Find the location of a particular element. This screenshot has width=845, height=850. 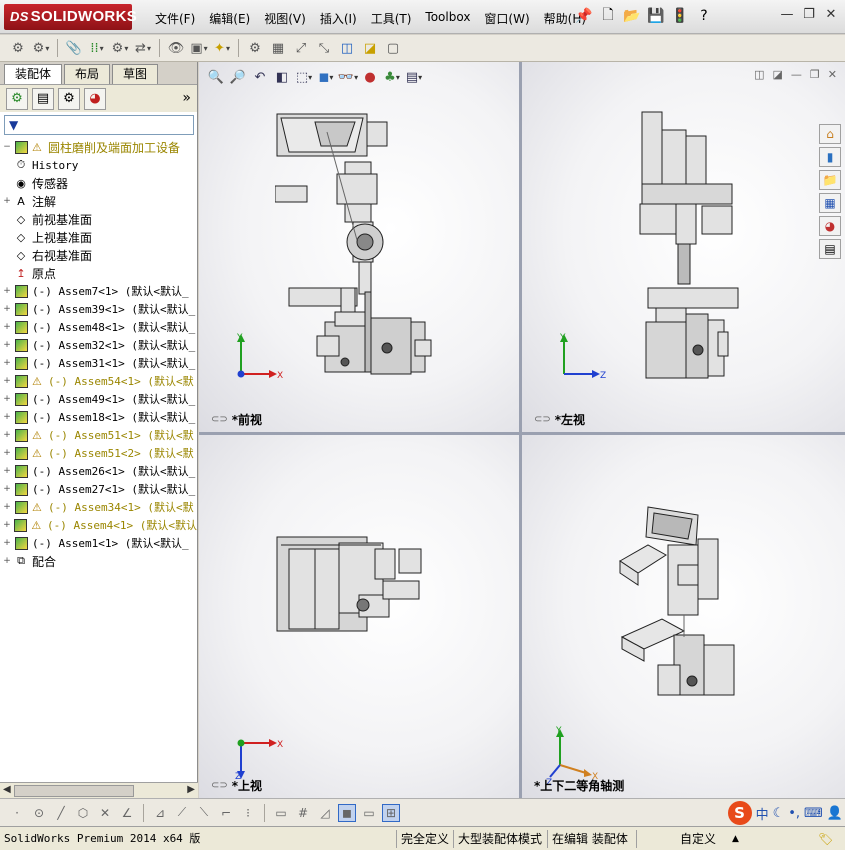

help-icon: ? is located at coordinates (704, 16).